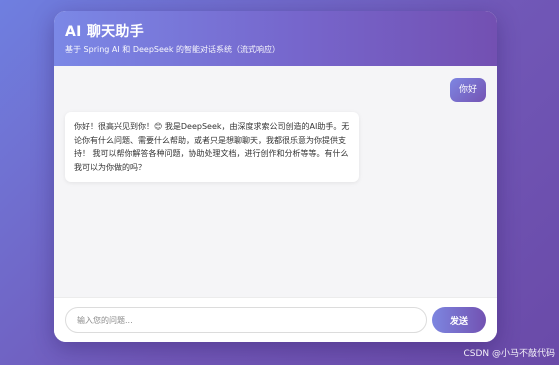  Describe the element at coordinates (459, 320) in the screenshot. I see `send-button: 发送` at that location.